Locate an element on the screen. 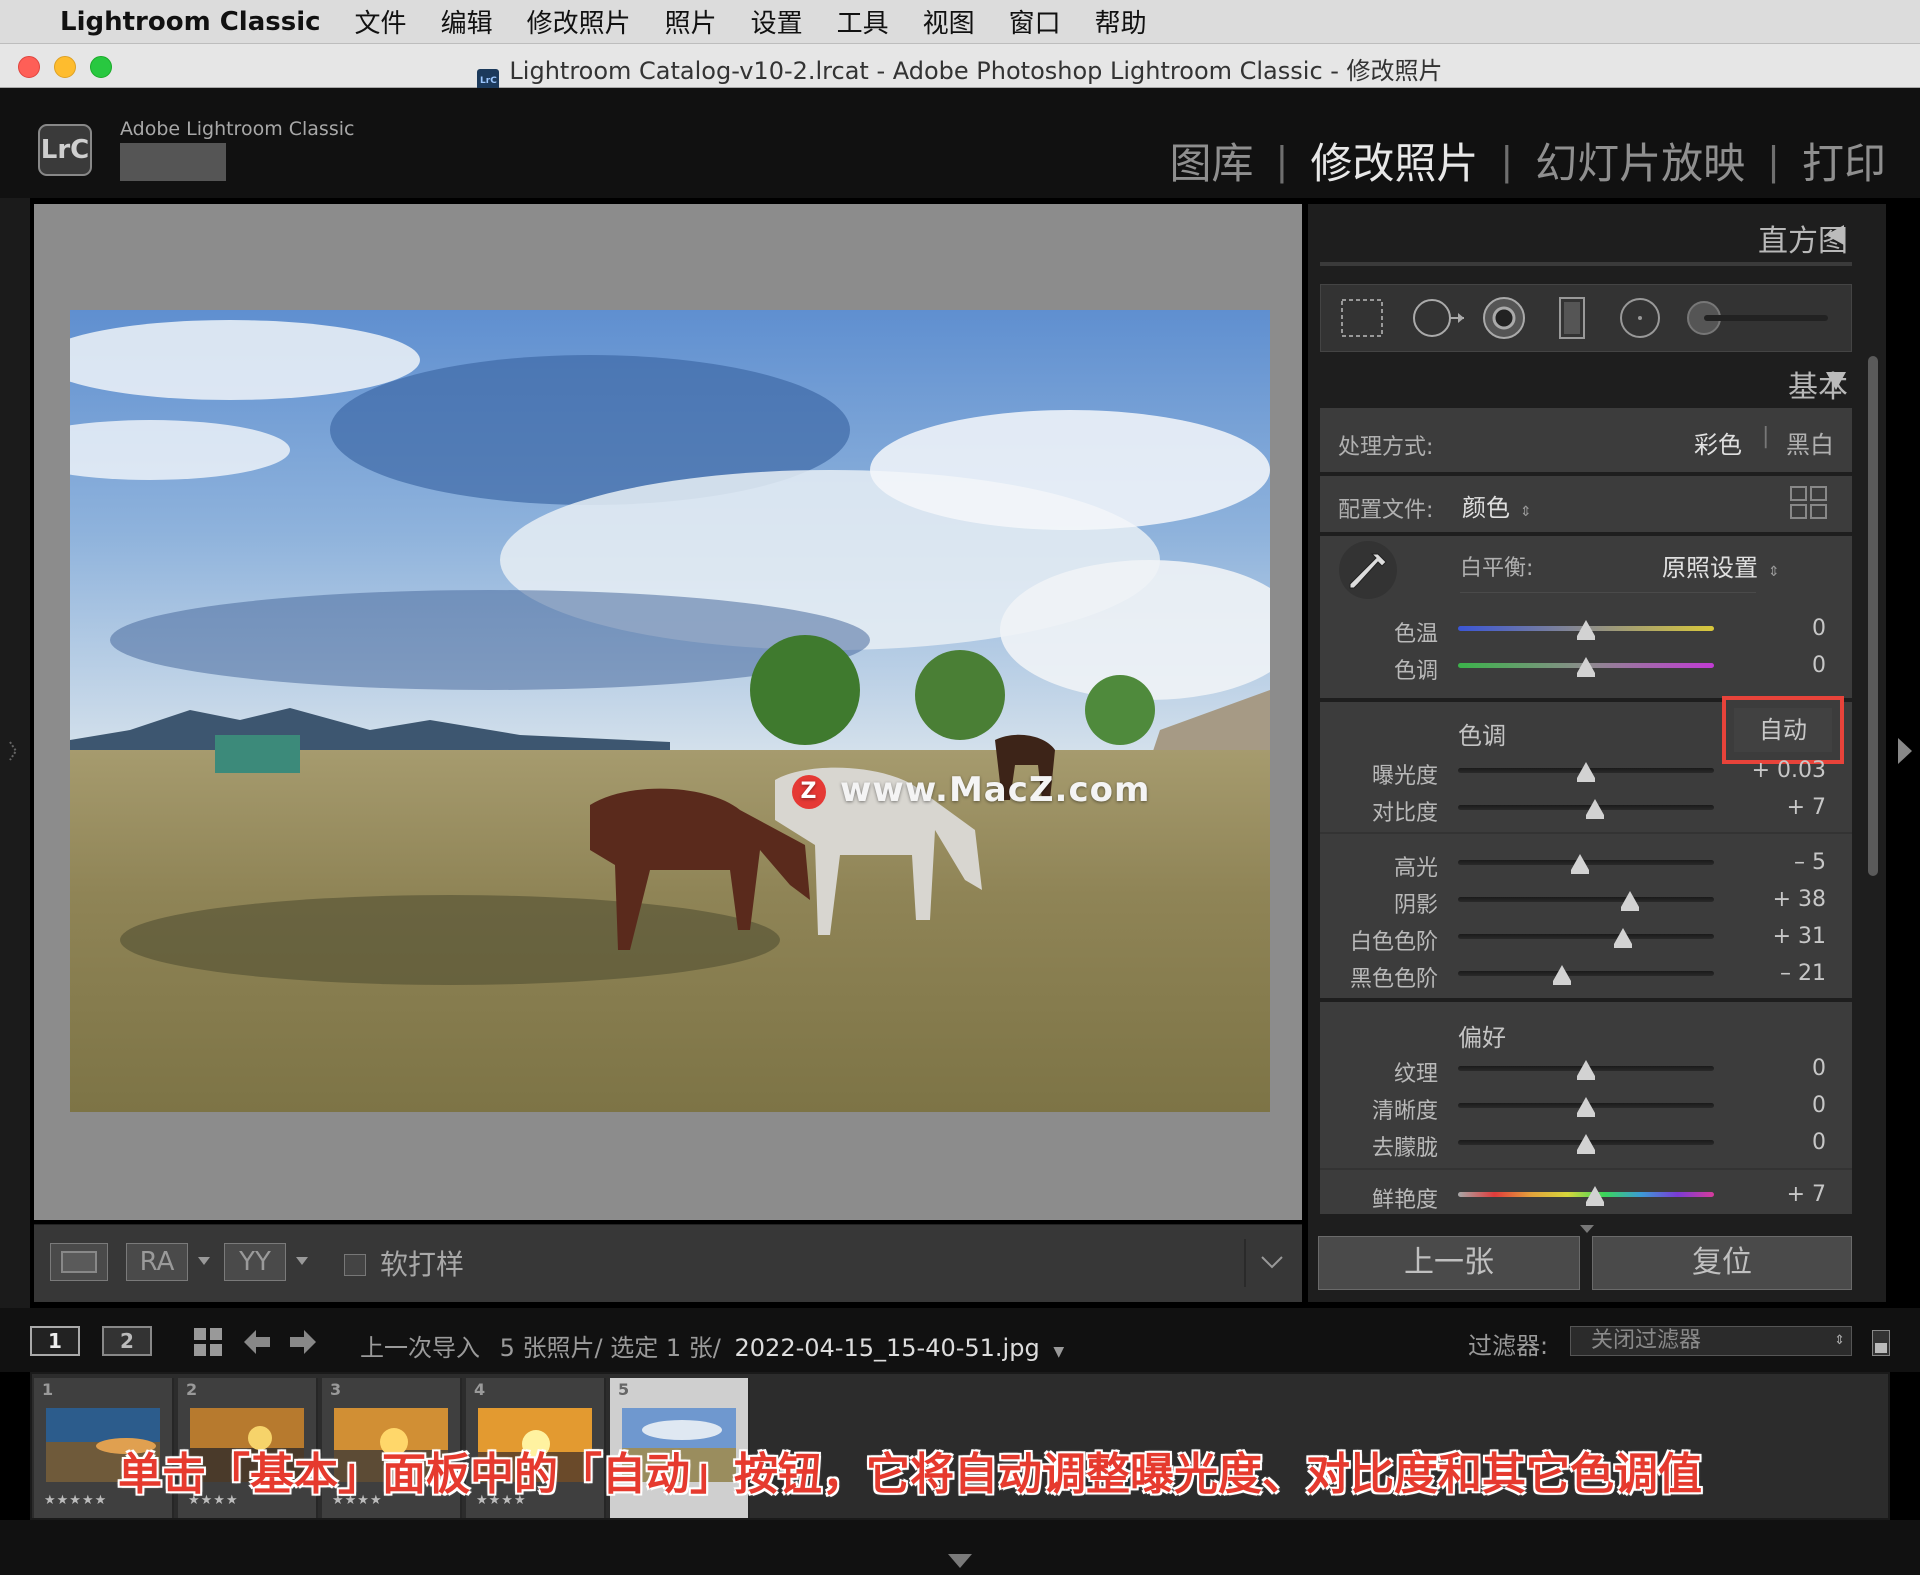 Image resolution: width=1920 pixels, height=1575 pixels. menu-help: 帮助 is located at coordinates (1121, 21).